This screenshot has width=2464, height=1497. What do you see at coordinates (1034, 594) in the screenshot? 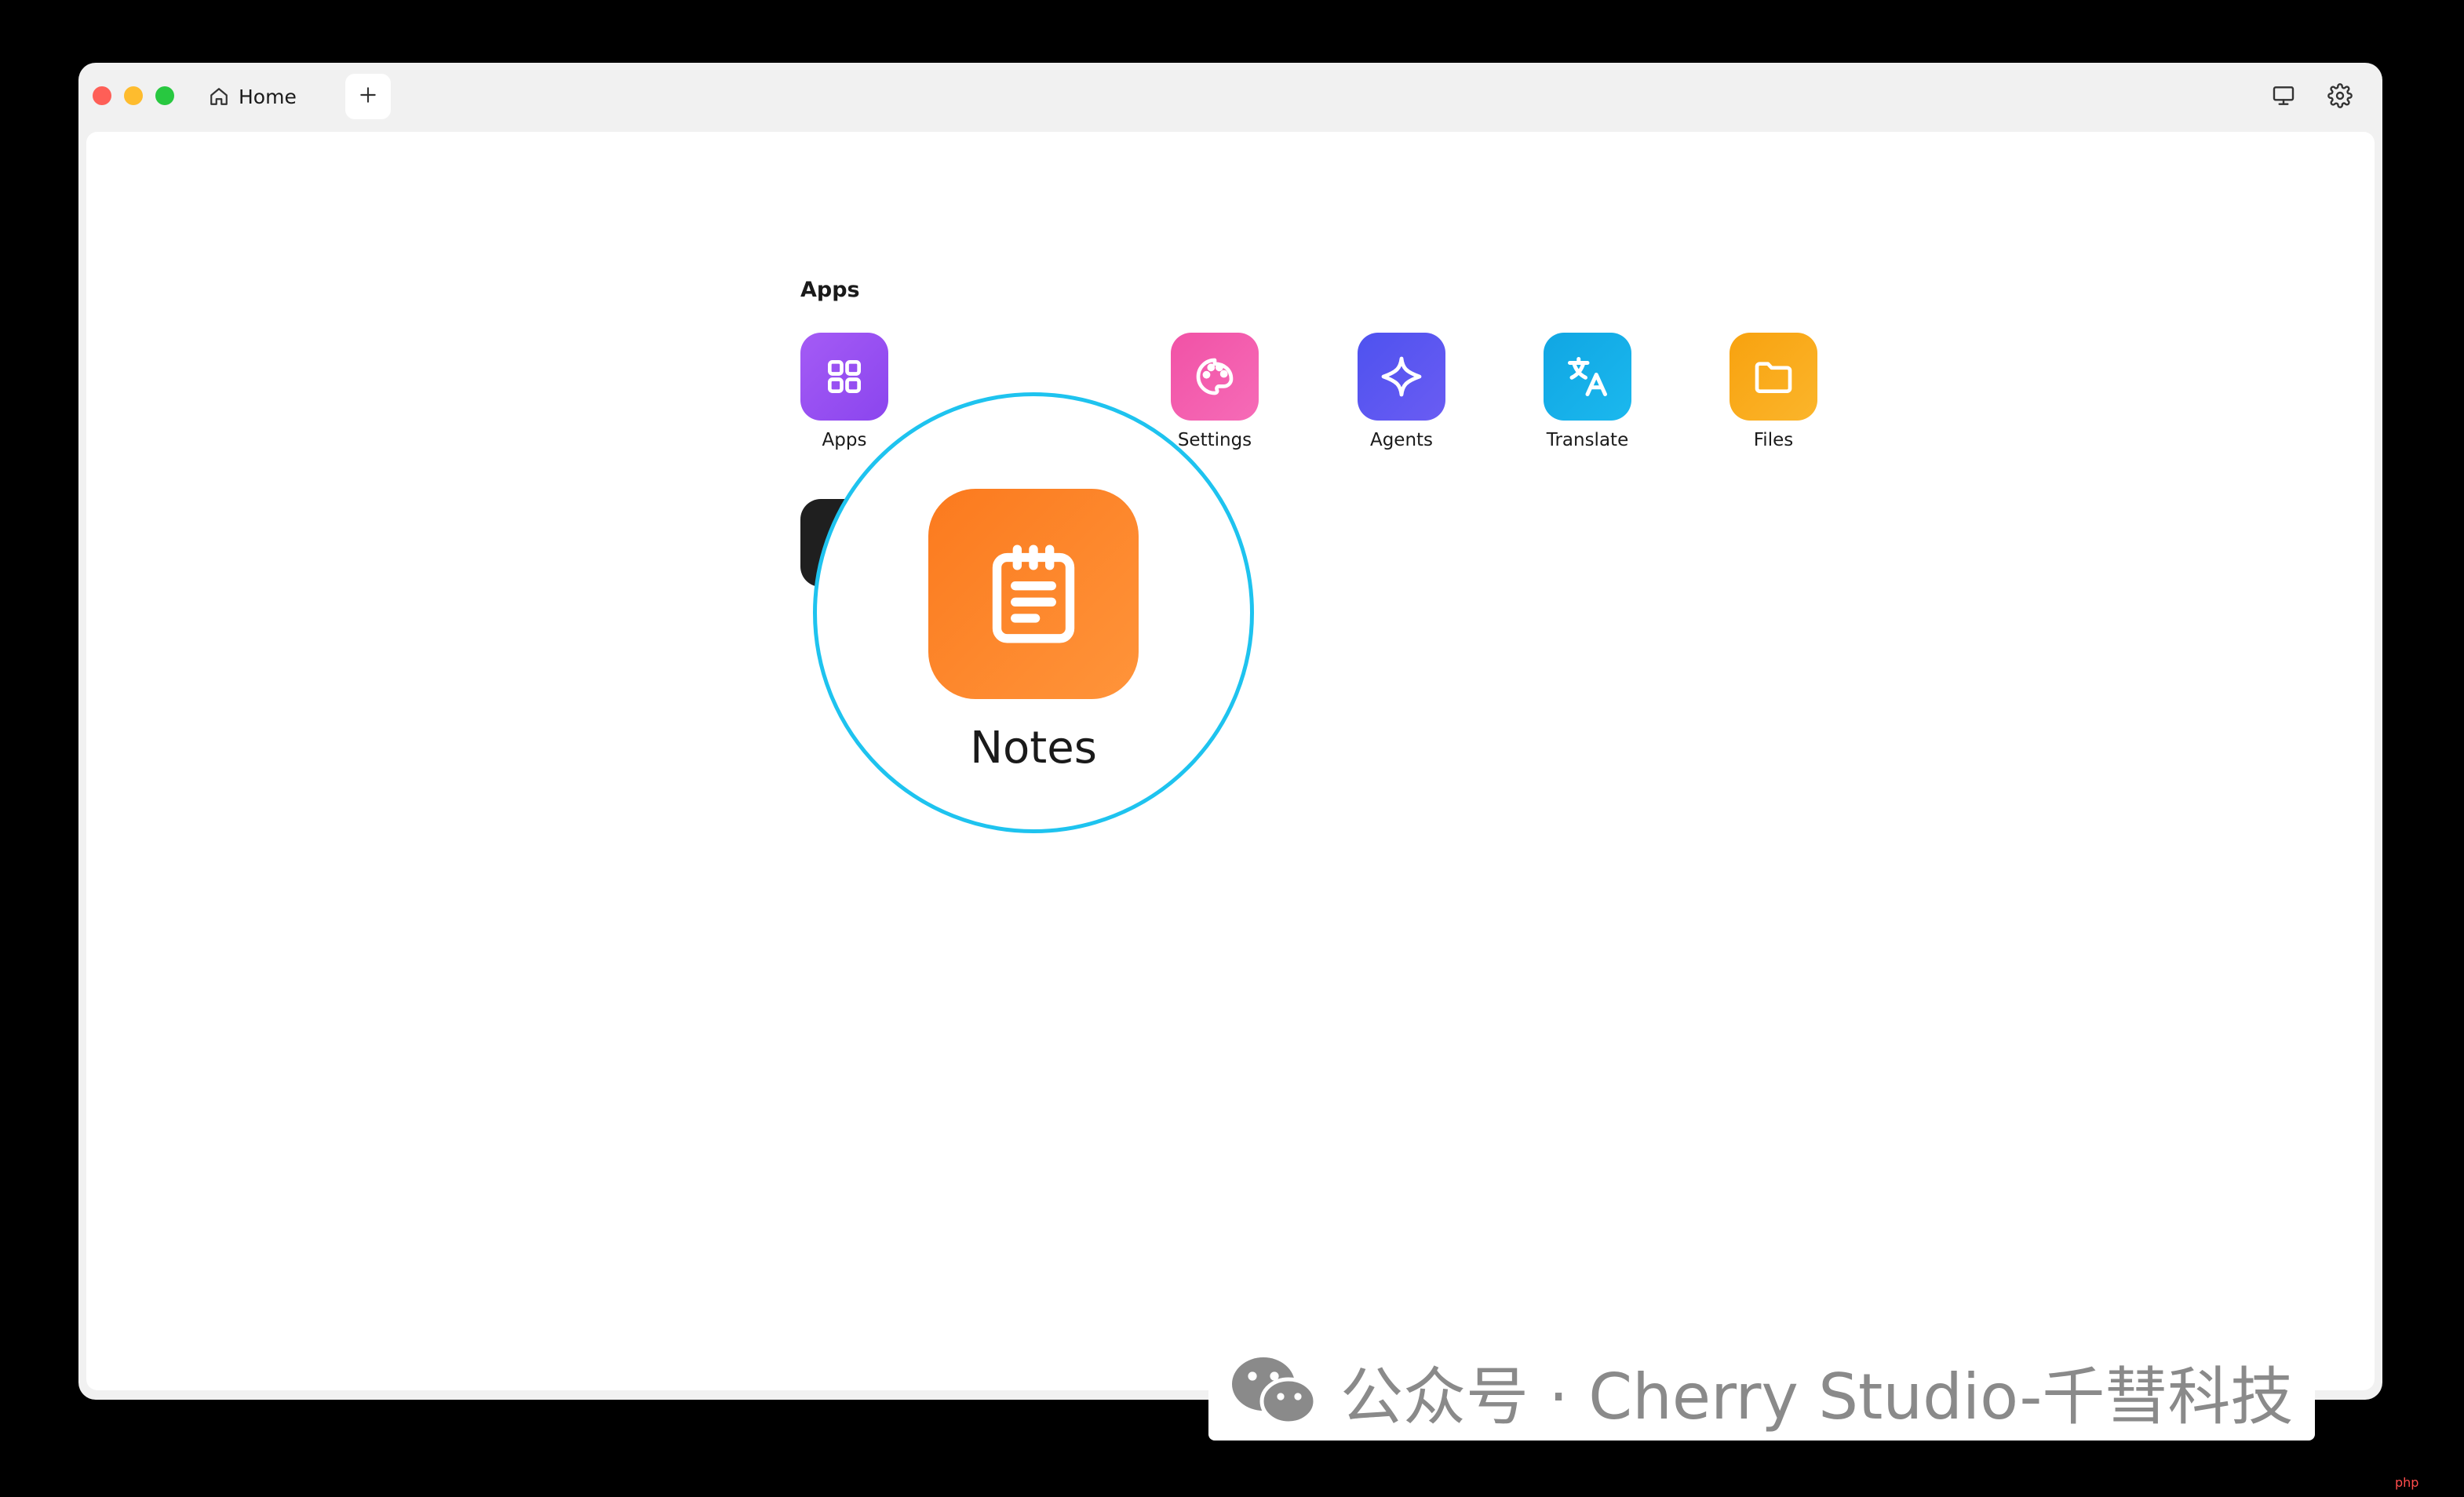
I see `notepad-icon` at bounding box center [1034, 594].